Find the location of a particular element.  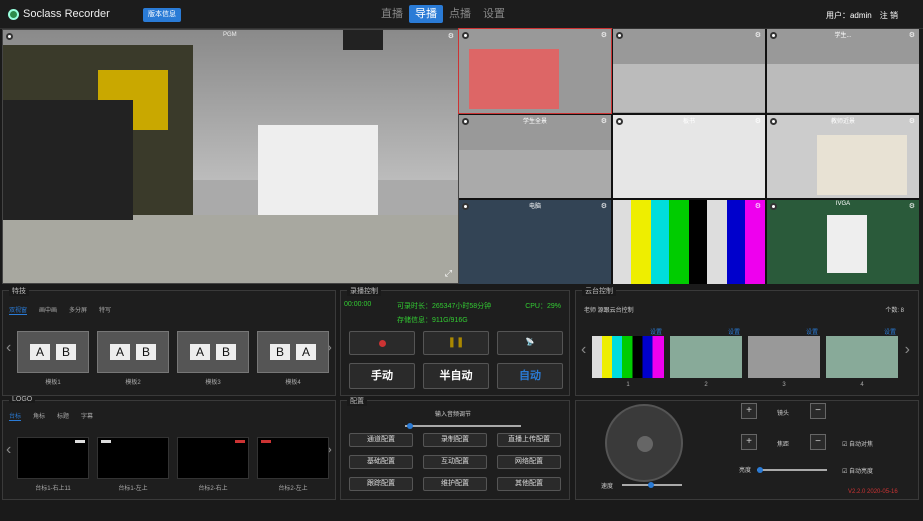

template-name: 模板3 is located at coordinates (213, 383).